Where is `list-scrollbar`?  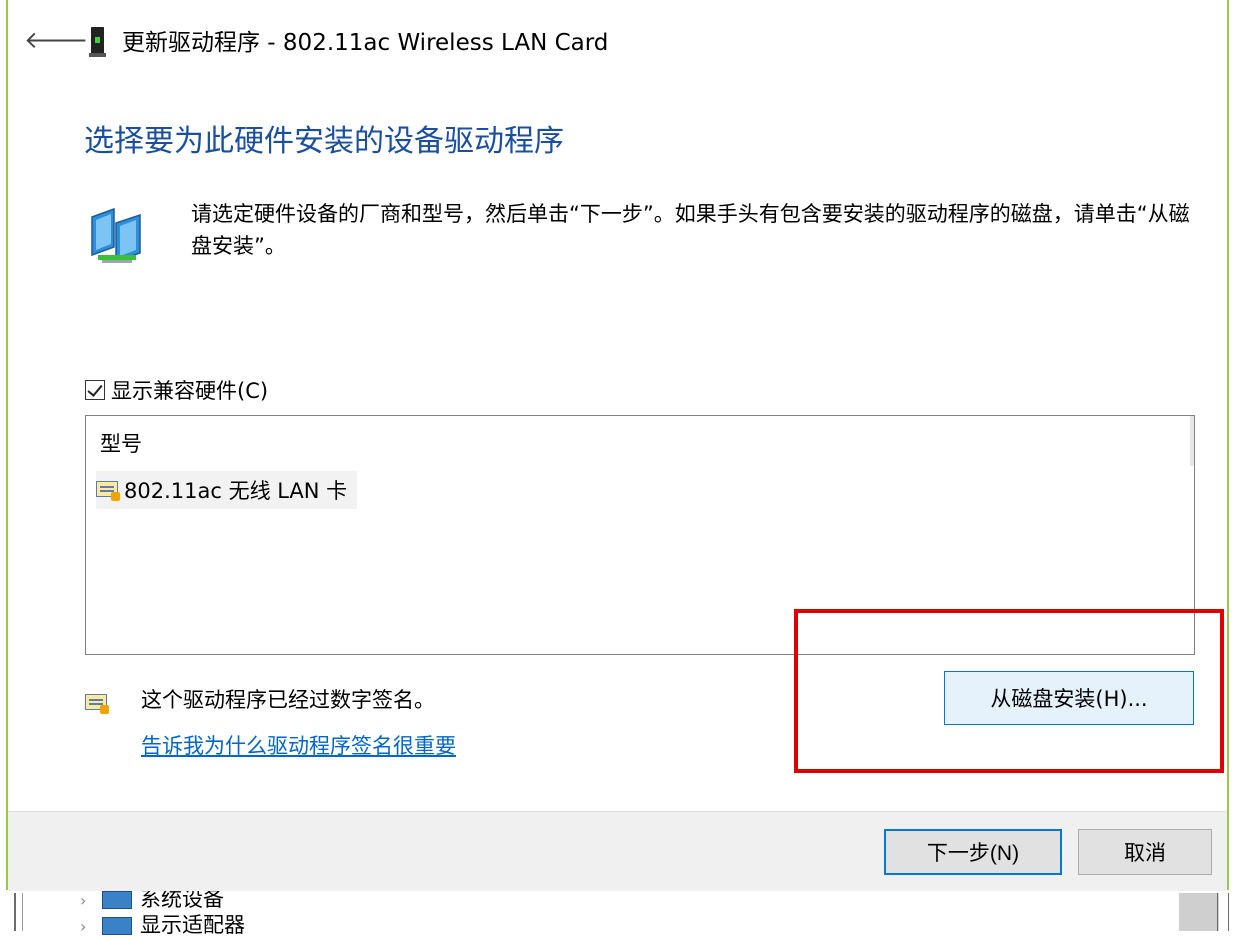
list-scrollbar is located at coordinates (1192, 441).